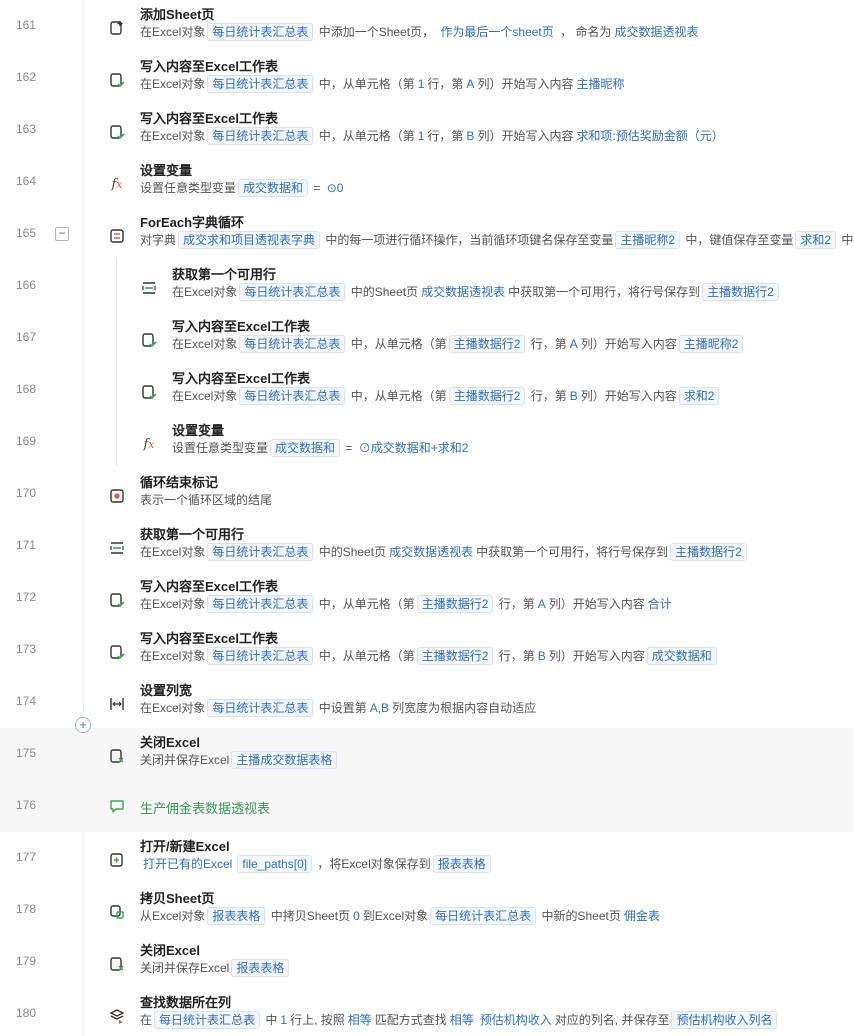  I want to click on param-value: ⊙0, so click(335, 188).